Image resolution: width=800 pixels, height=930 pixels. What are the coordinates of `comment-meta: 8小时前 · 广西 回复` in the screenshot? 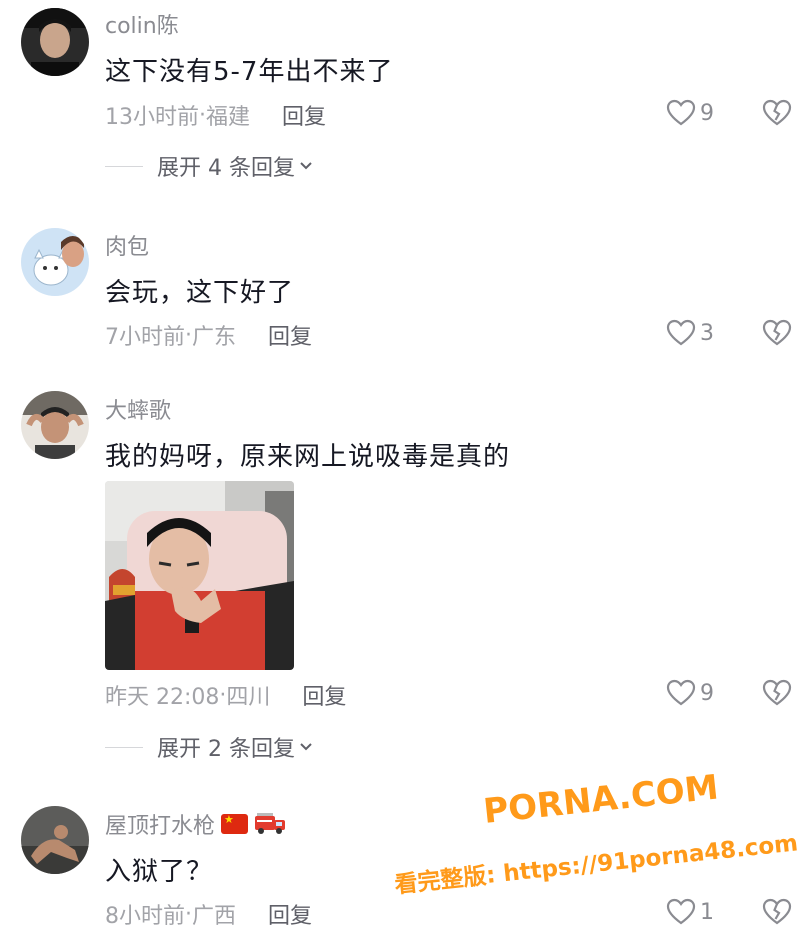 It's located at (208, 914).